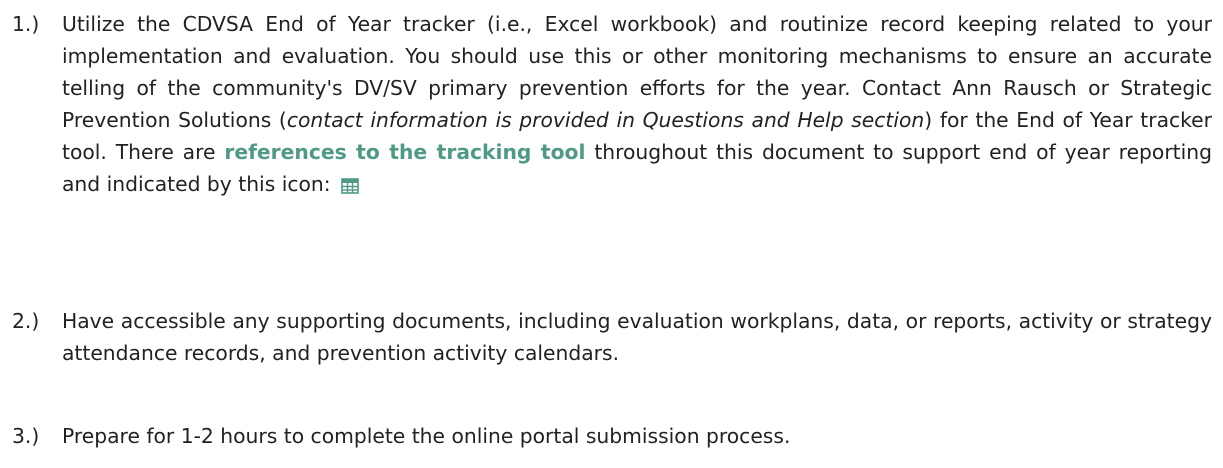 The image size is (1223, 468). Describe the element at coordinates (26, 321) in the screenshot. I see `item-number: 2.)` at that location.